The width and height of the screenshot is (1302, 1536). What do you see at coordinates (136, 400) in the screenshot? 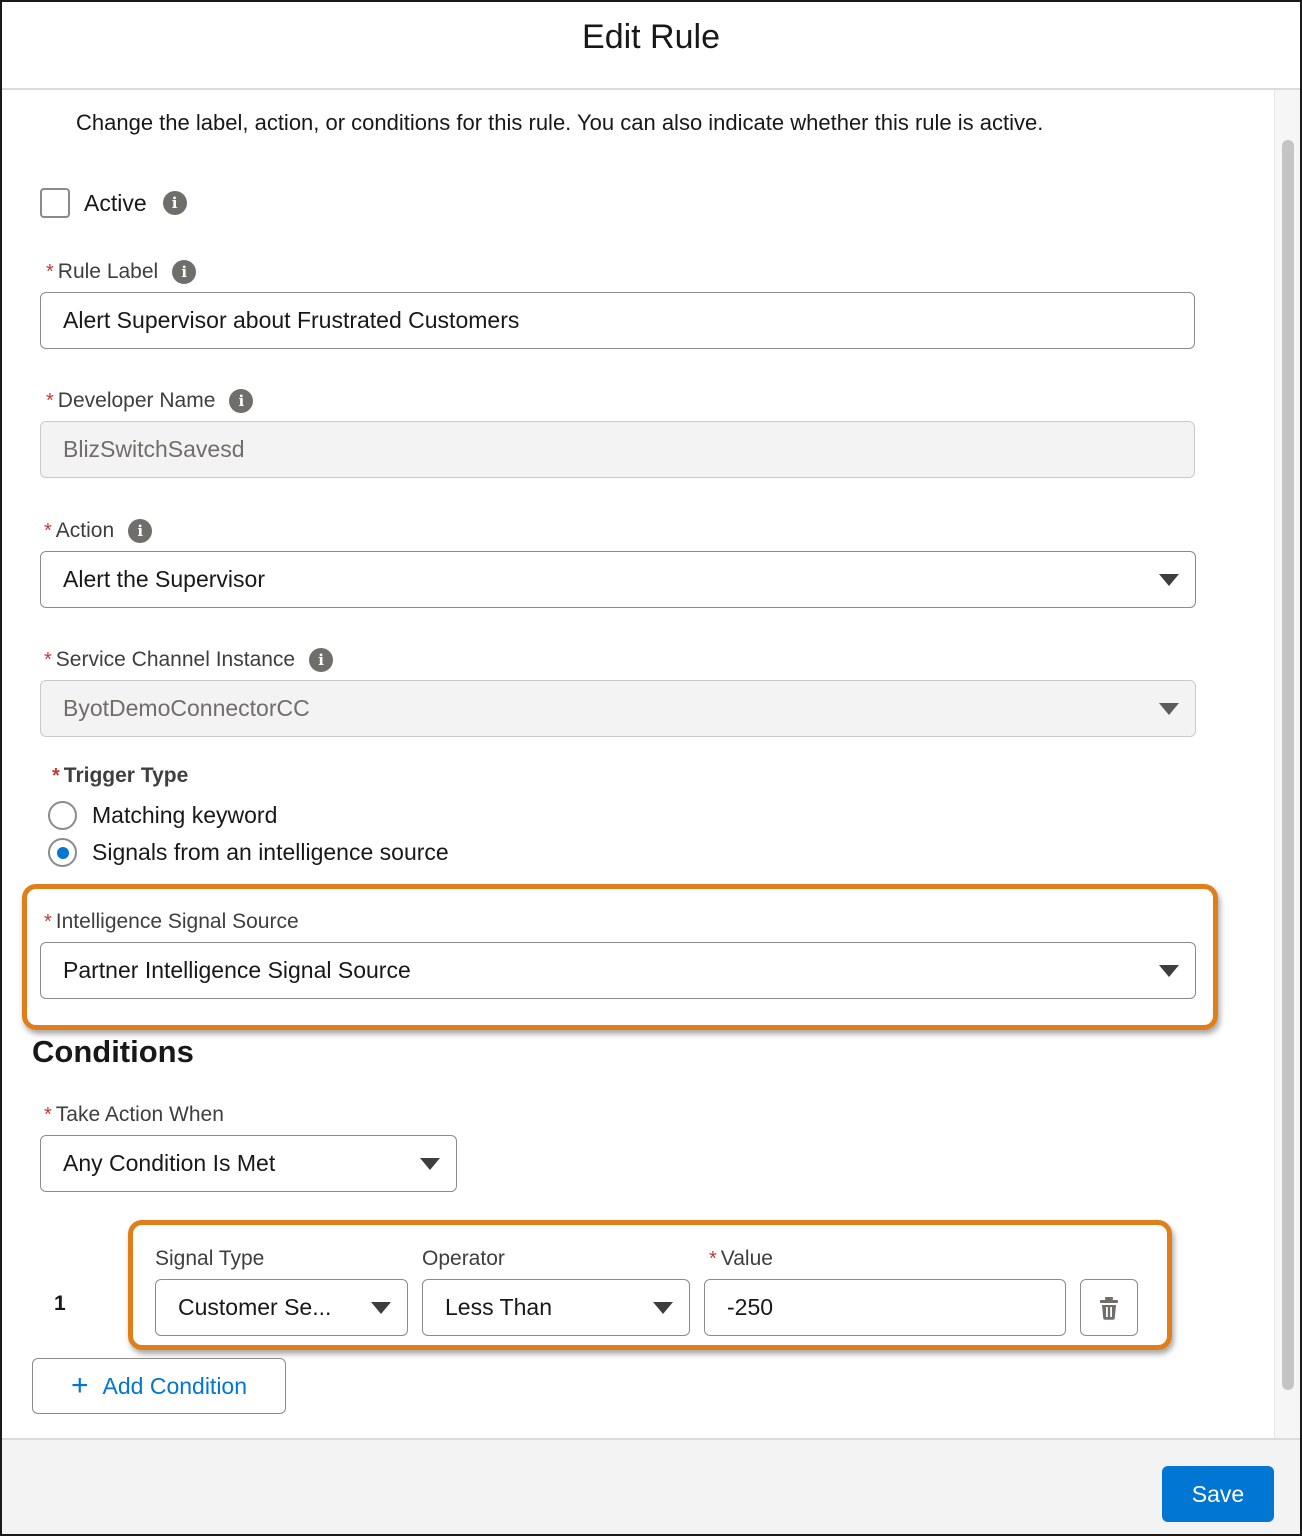
I see `developer-name-text: Developer Name` at bounding box center [136, 400].